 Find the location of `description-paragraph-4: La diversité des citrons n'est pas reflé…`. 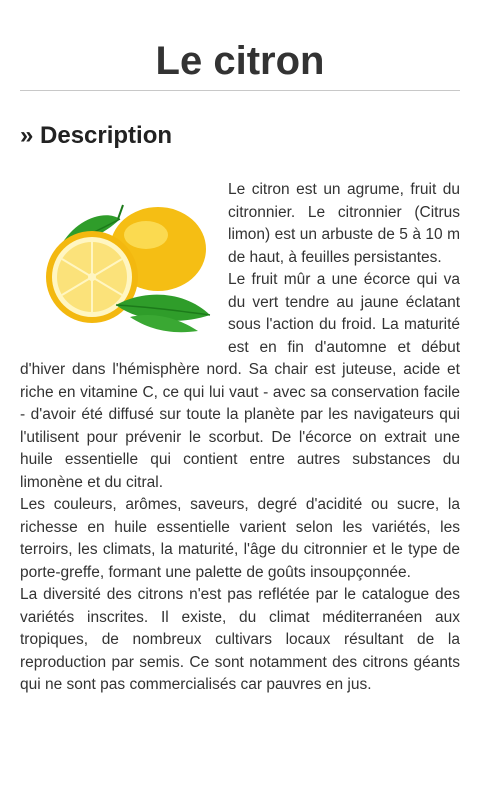

description-paragraph-4: La diversité des citrons n'est pas reflé… is located at coordinates (240, 639).